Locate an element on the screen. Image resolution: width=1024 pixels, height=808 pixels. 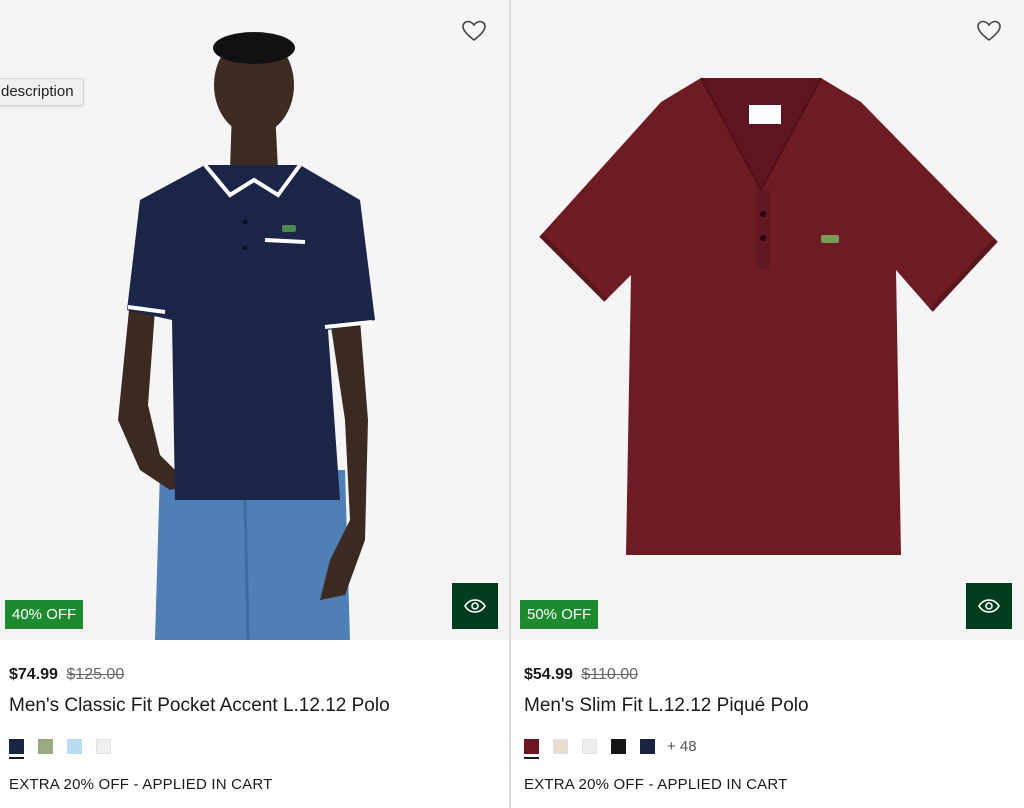
color-swatches is located at coordinates (67, 747).